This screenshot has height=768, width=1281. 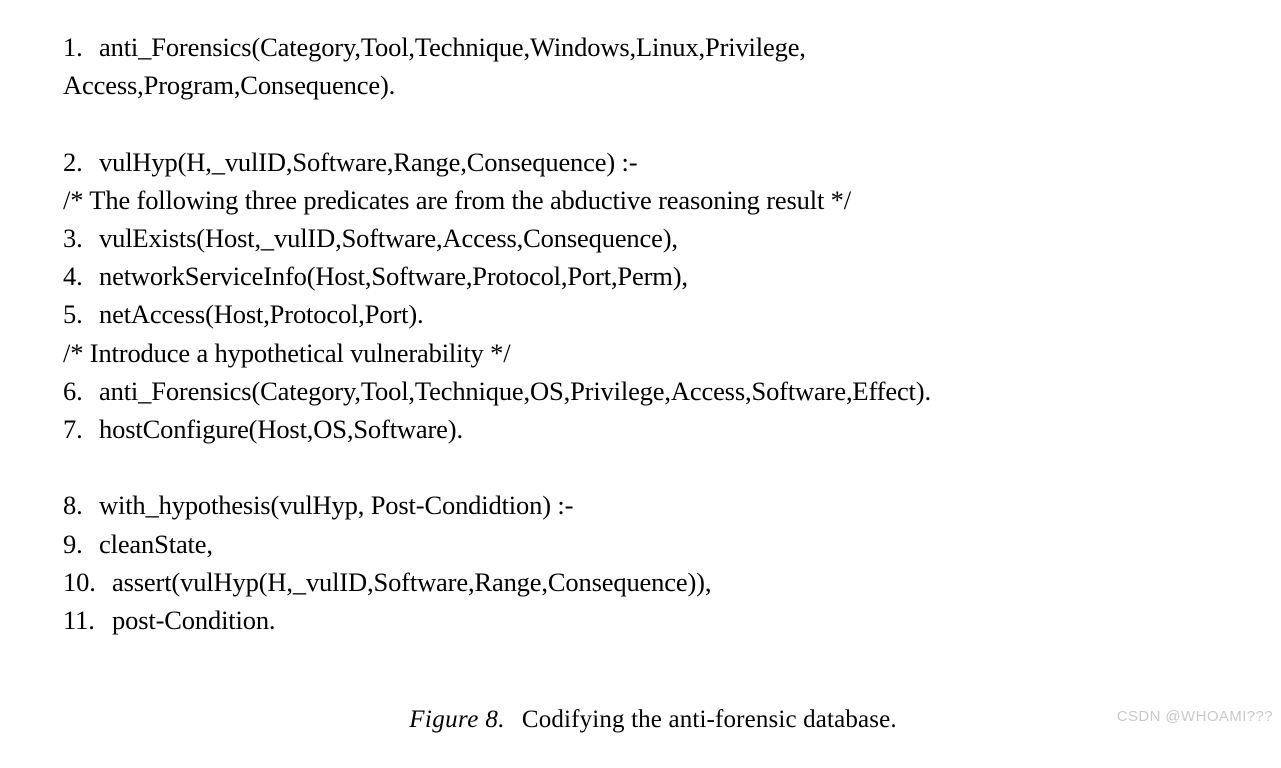 I want to click on line-number: 8., so click(x=73, y=505).